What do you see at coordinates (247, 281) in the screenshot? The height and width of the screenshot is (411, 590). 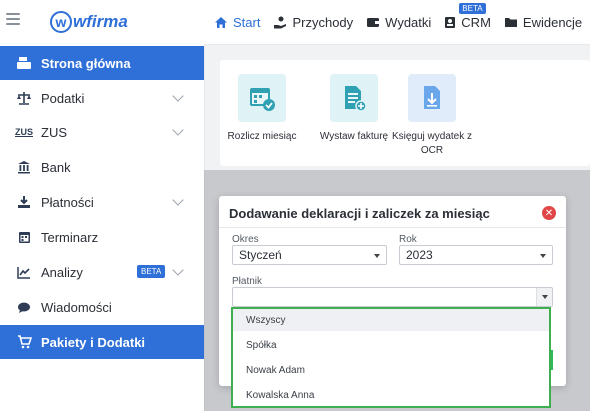 I see `platnik-label: Płatnik` at bounding box center [247, 281].